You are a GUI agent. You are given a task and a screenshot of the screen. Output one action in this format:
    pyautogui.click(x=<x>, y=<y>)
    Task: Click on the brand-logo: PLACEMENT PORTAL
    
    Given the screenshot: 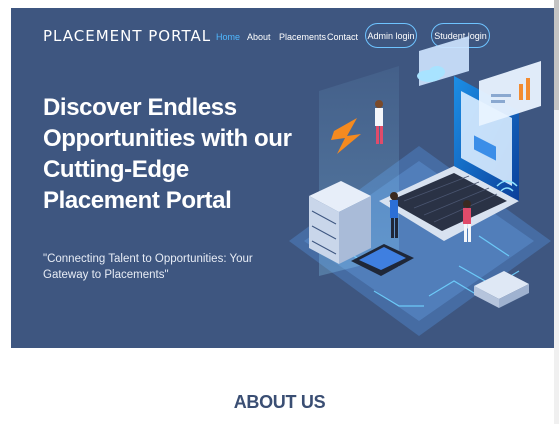 What is the action you would take?
    pyautogui.click(x=127, y=36)
    